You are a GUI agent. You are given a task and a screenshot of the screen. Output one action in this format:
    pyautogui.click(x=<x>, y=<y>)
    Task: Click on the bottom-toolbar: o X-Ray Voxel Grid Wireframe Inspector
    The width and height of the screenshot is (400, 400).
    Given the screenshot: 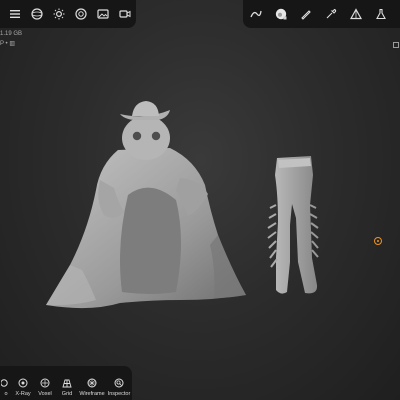 What is the action you would take?
    pyautogui.click(x=66, y=383)
    